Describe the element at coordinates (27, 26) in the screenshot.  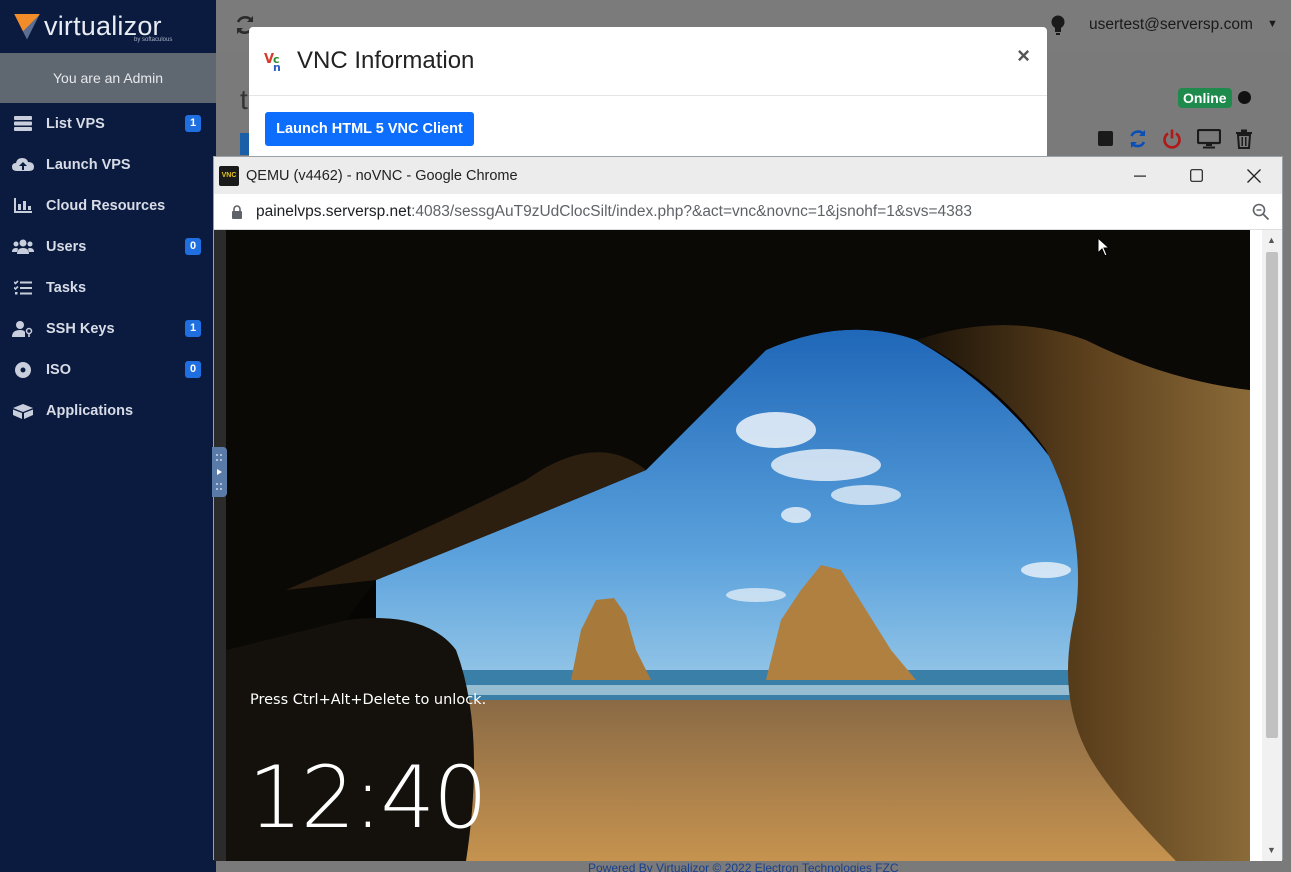
I see `virtualizor-logo-icon` at that location.